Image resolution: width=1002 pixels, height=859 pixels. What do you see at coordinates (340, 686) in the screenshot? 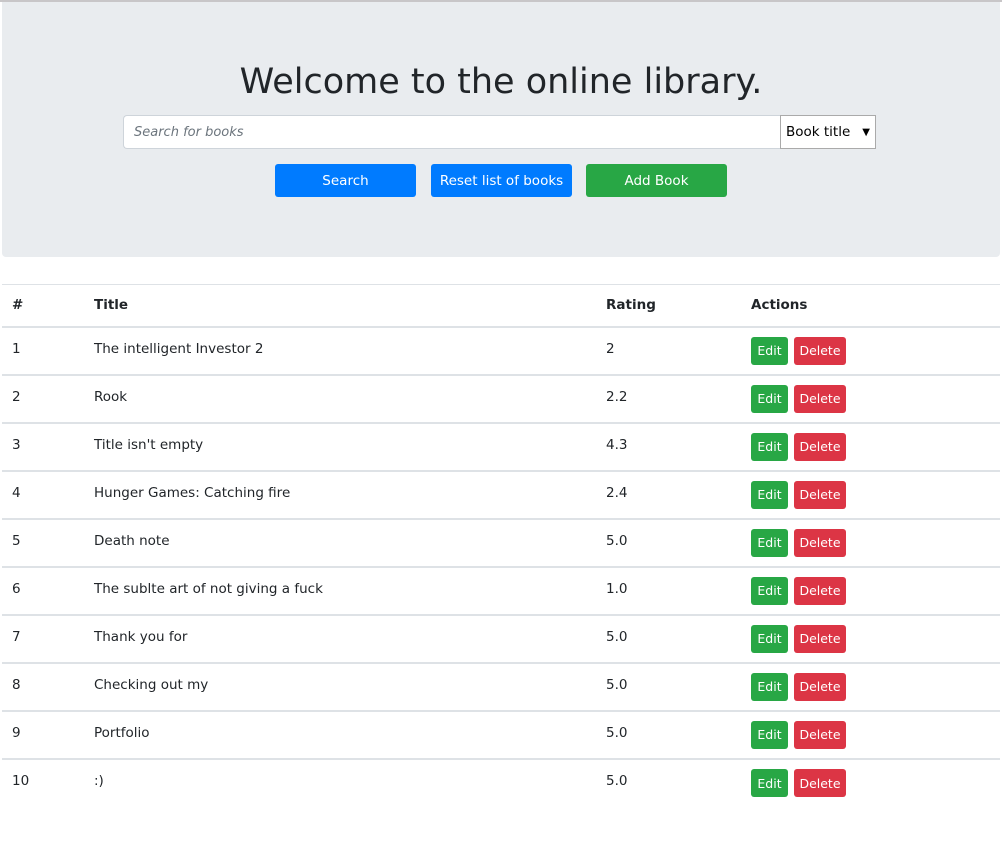
I see `row-title: Checking out my` at bounding box center [340, 686].